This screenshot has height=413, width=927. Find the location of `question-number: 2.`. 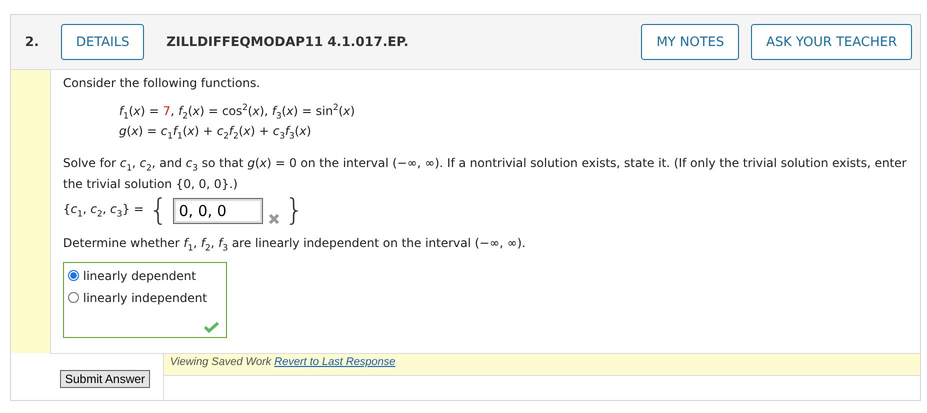

question-number: 2. is located at coordinates (32, 42).